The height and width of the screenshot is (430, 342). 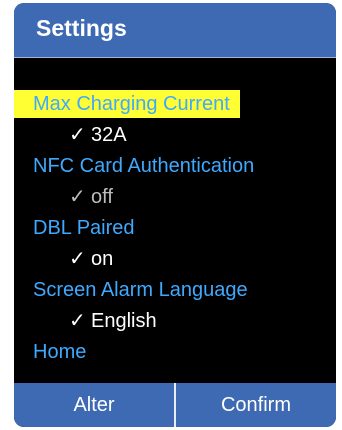 I want to click on menu-item-label: DBL Paired, so click(x=84, y=228).